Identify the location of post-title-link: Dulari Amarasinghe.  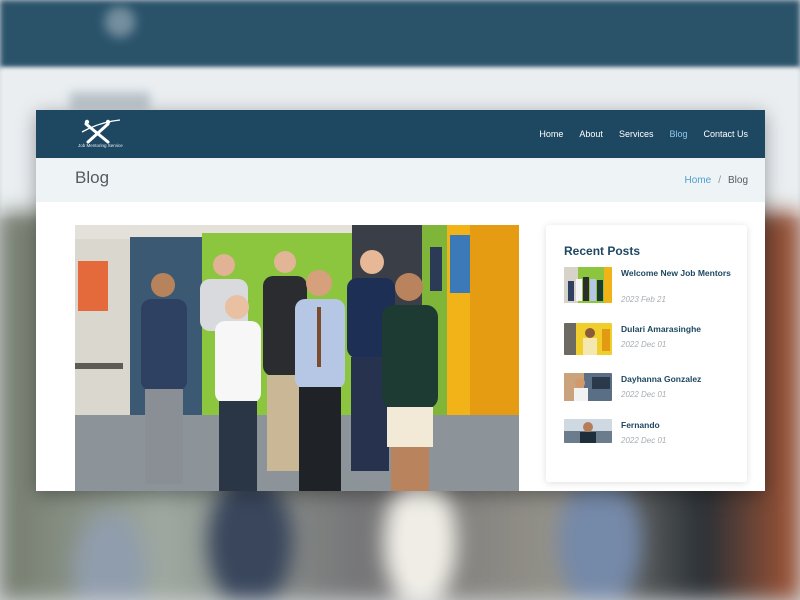
(678, 329).